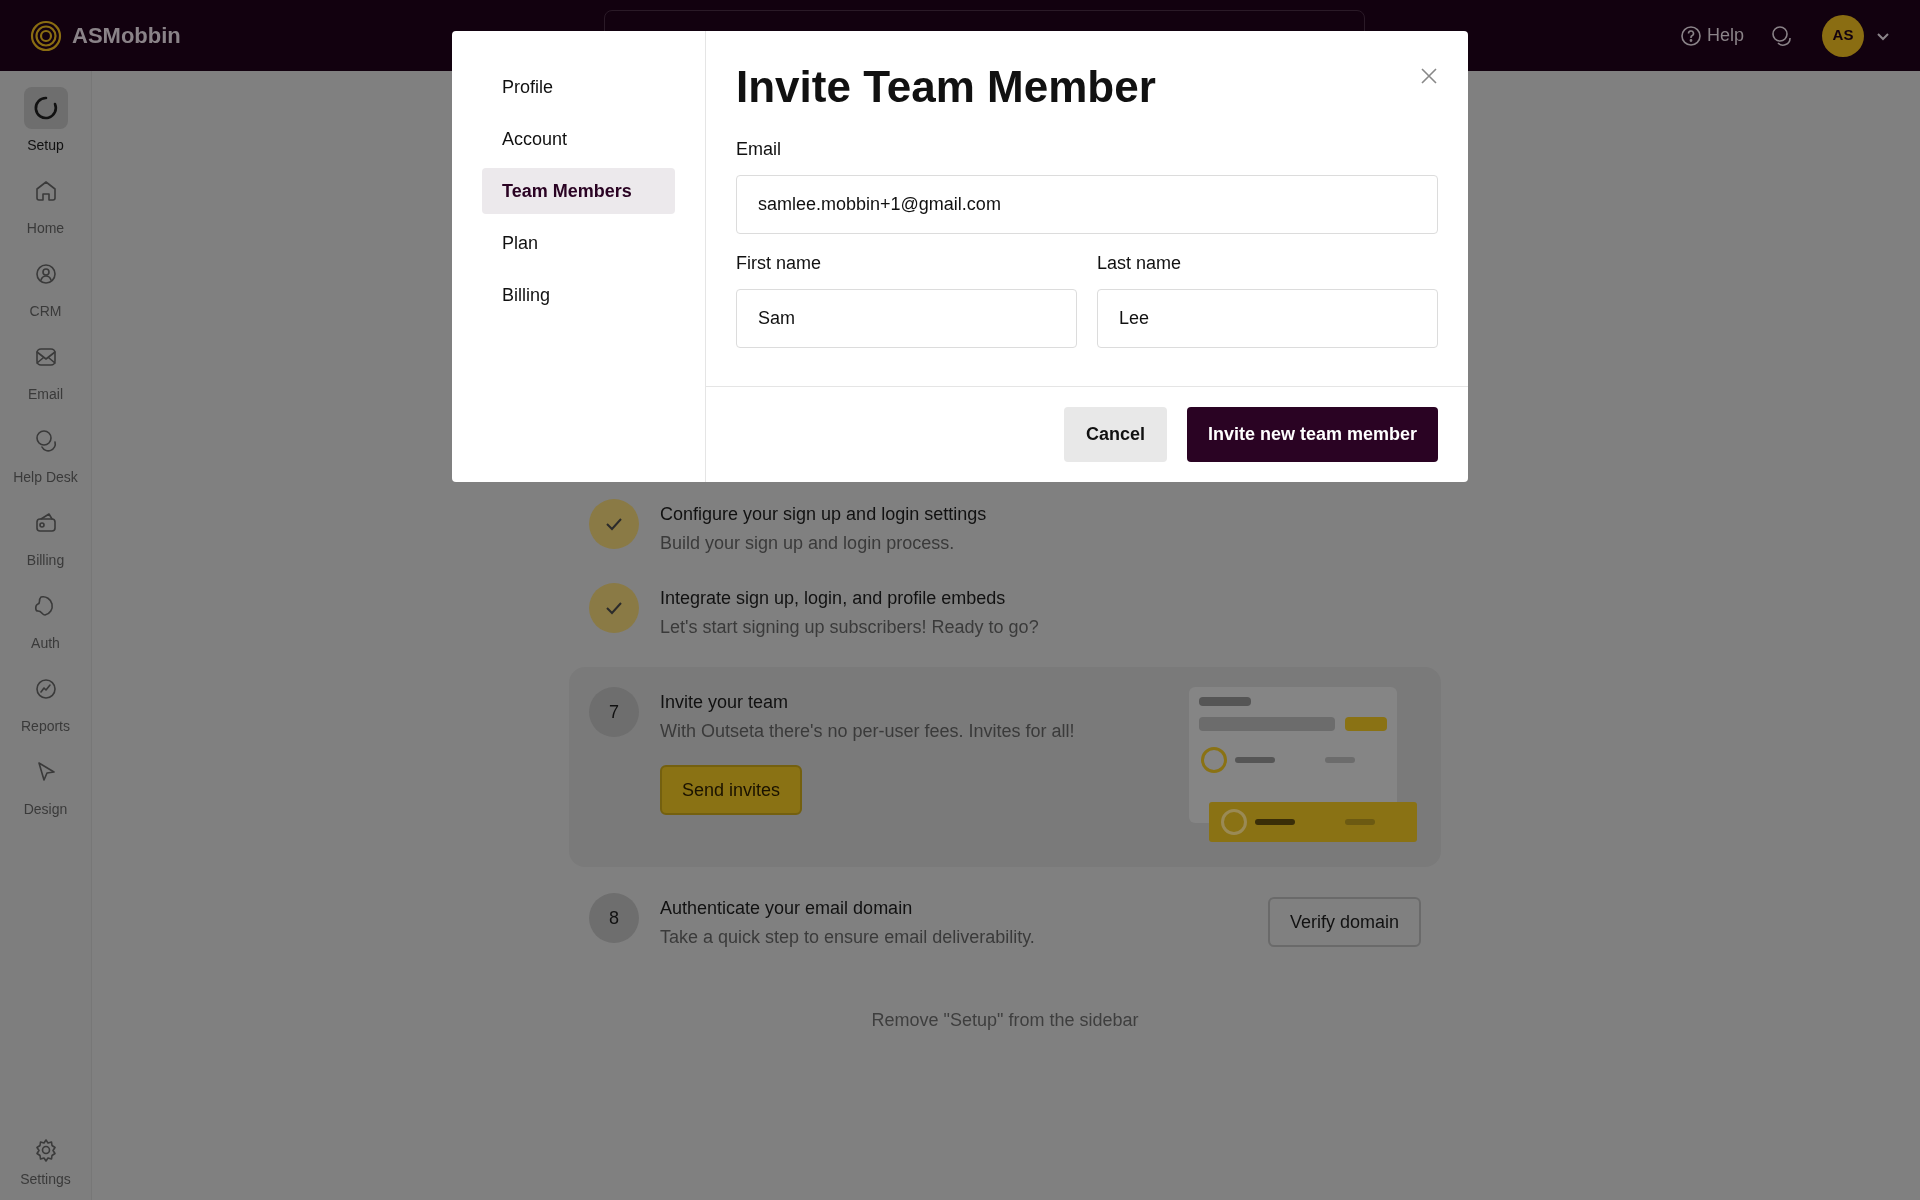 The height and width of the screenshot is (1200, 1920). What do you see at coordinates (779, 263) in the screenshot?
I see `field-label: First name` at bounding box center [779, 263].